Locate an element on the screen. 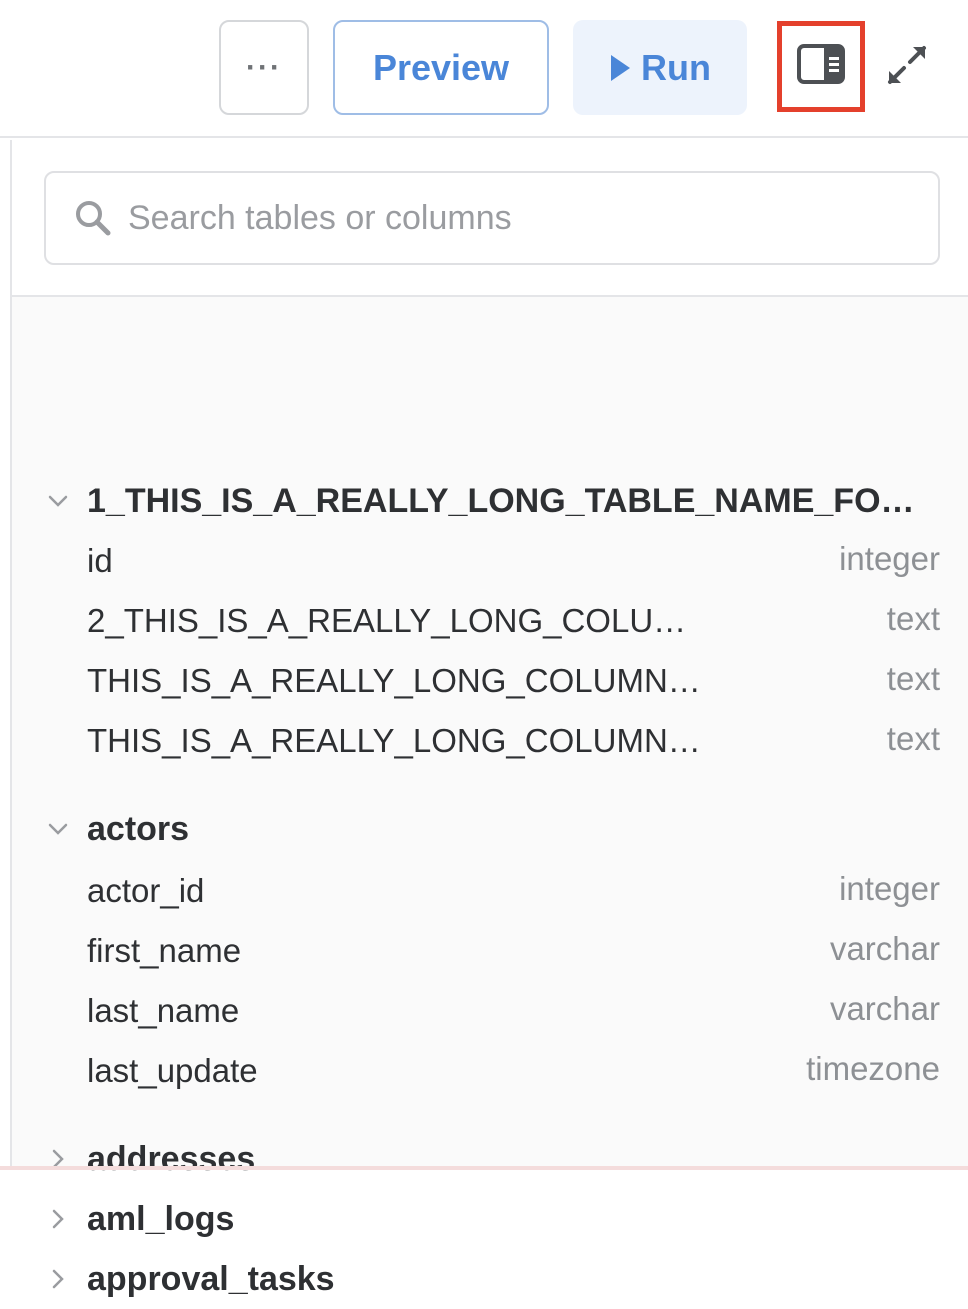  schema-search-box is located at coordinates (492, 218).